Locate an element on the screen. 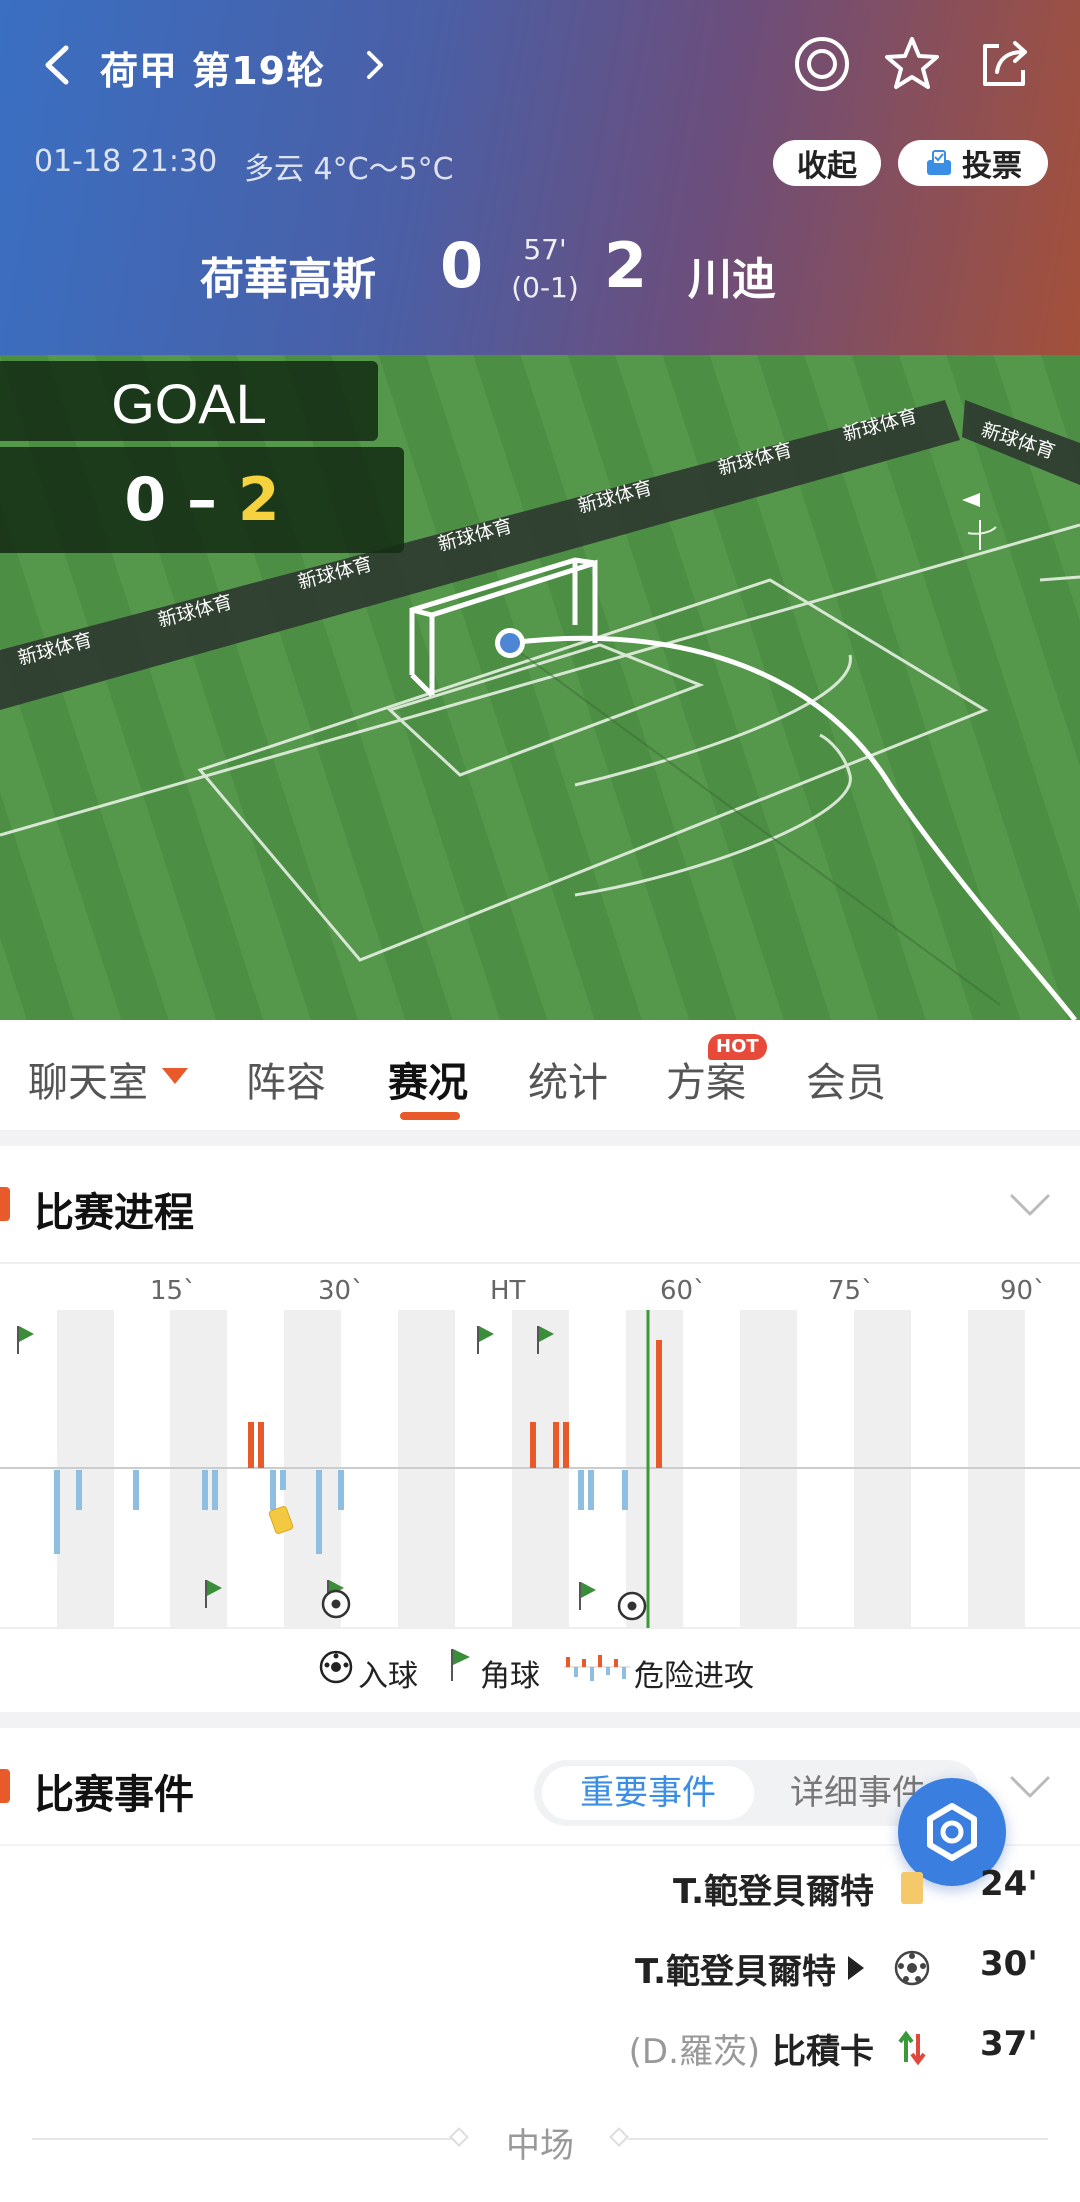  events-section-title: 比赛事件 is located at coordinates (114, 1795).